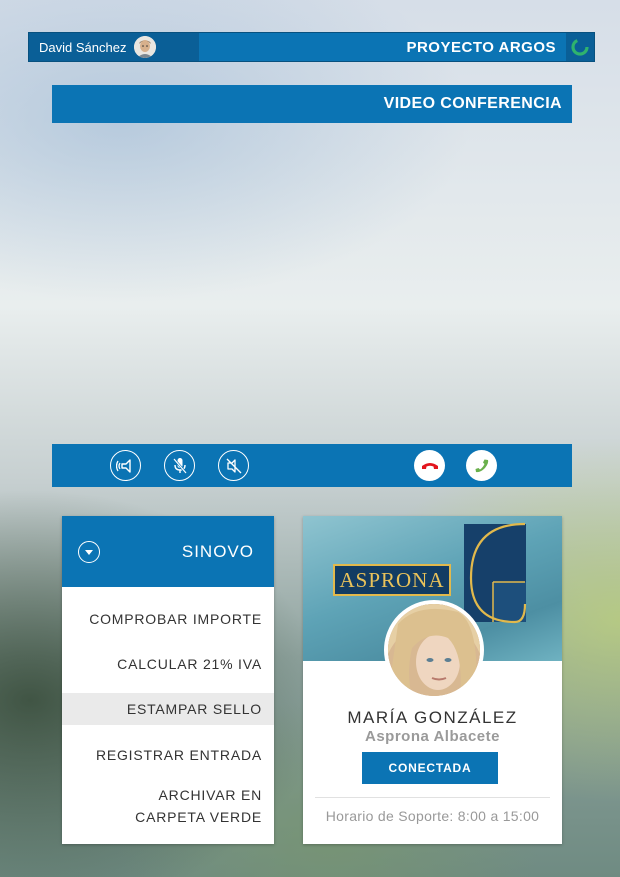 Image resolution: width=620 pixels, height=877 pixels. What do you see at coordinates (434, 650) in the screenshot?
I see `contact-photo` at bounding box center [434, 650].